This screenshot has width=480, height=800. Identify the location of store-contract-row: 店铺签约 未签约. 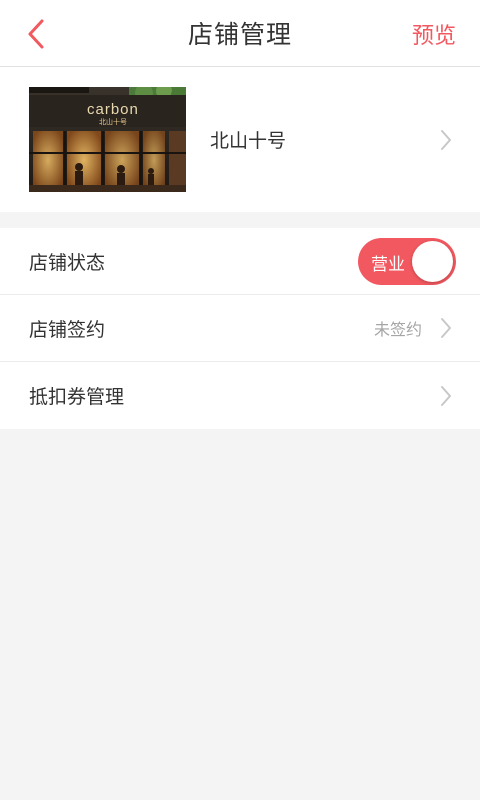
(240, 328).